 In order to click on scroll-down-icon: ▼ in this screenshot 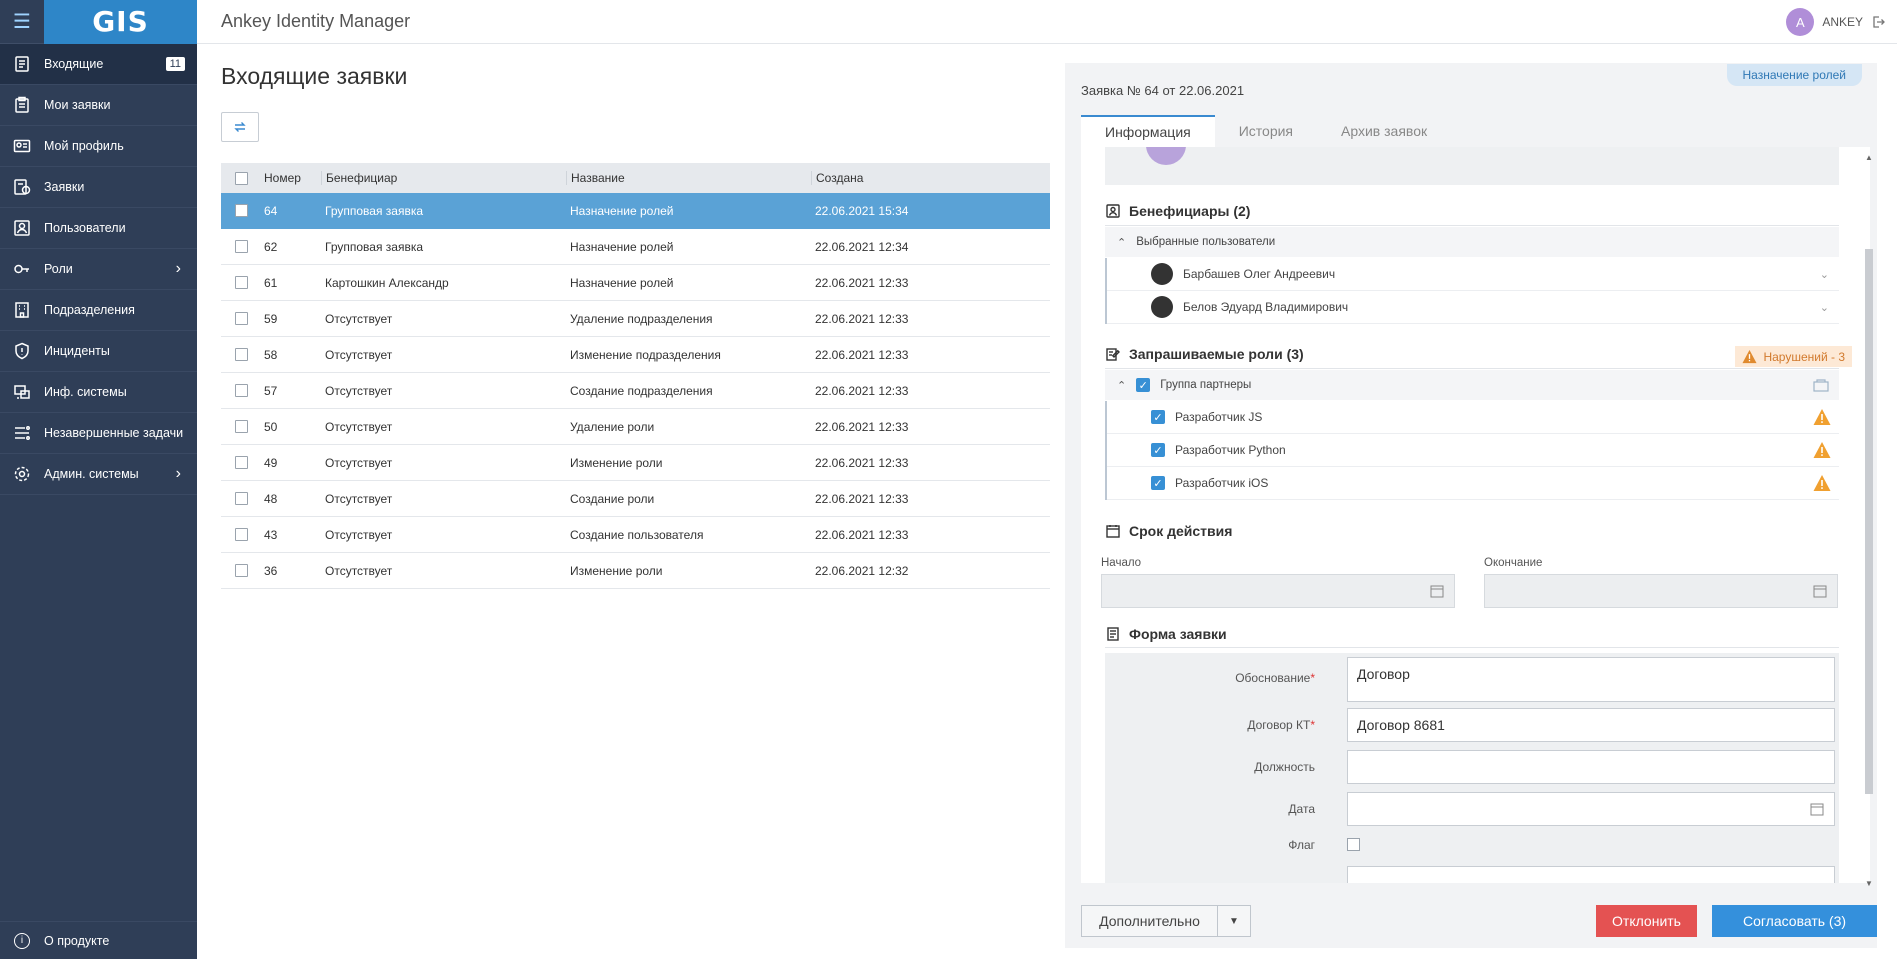, I will do `click(1869, 883)`.